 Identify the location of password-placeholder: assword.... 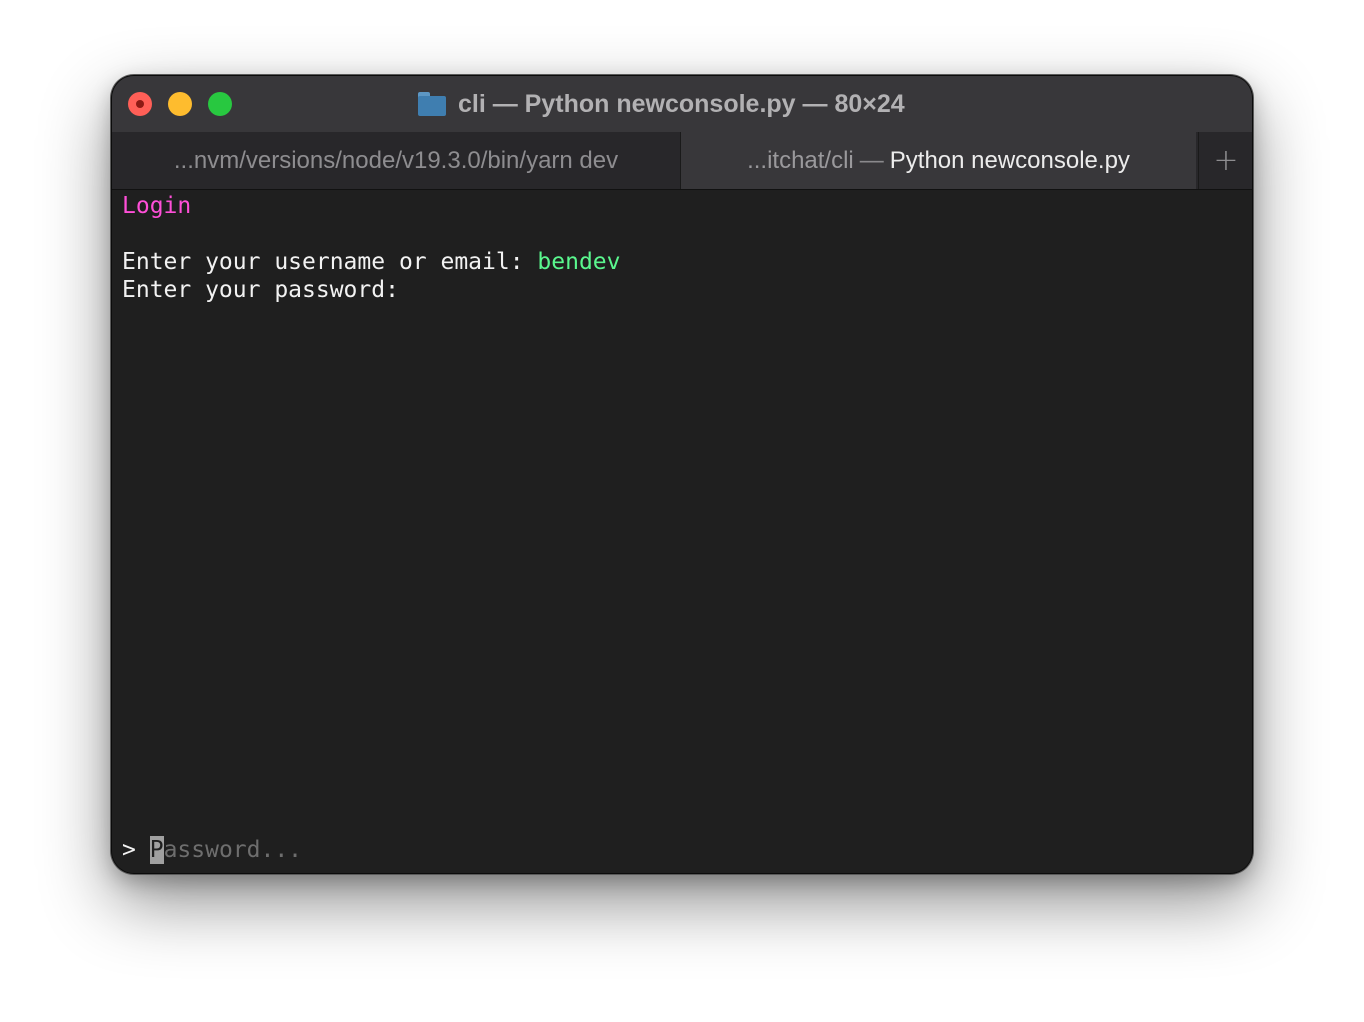
(233, 850).